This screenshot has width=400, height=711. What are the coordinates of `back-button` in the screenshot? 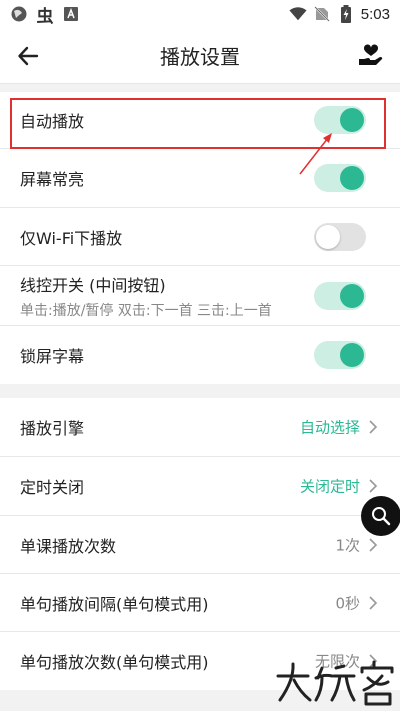 It's located at (28, 56).